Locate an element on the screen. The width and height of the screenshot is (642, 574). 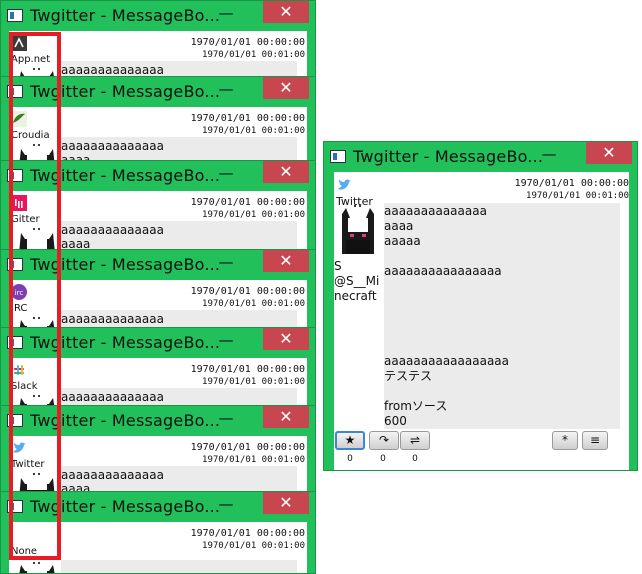
reply-count: 0 is located at coordinates (383, 459).